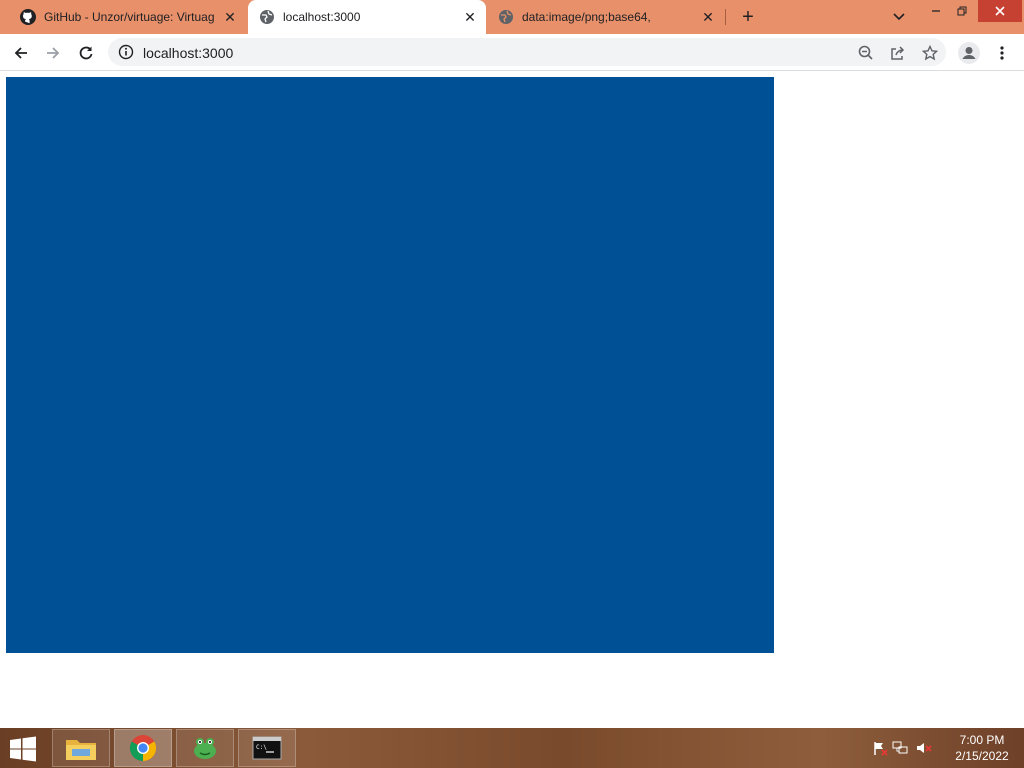 The width and height of the screenshot is (1024, 768). I want to click on tab-data-image: data:image/png;base64, ✕, so click(606, 17).